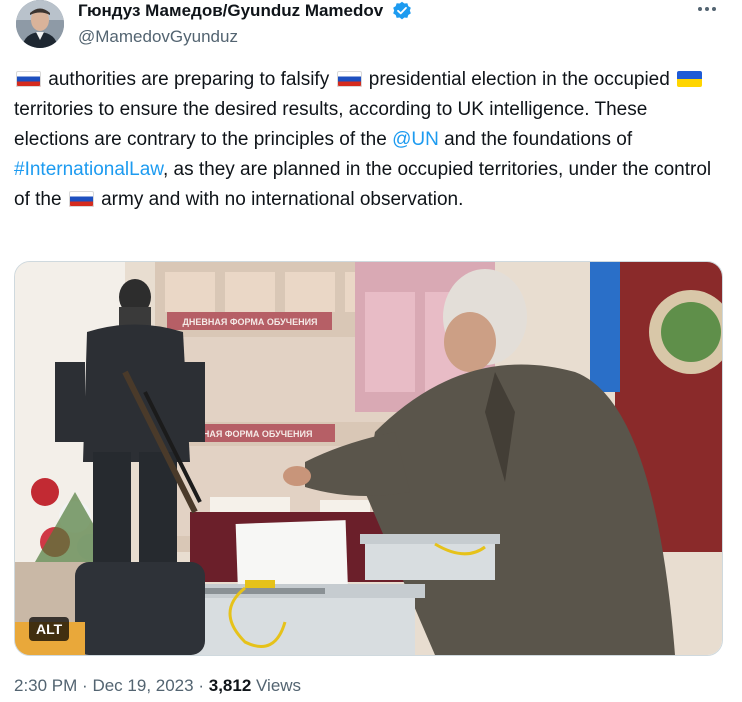 The width and height of the screenshot is (742, 702). I want to click on alt-text-badge: ALT, so click(49, 629).